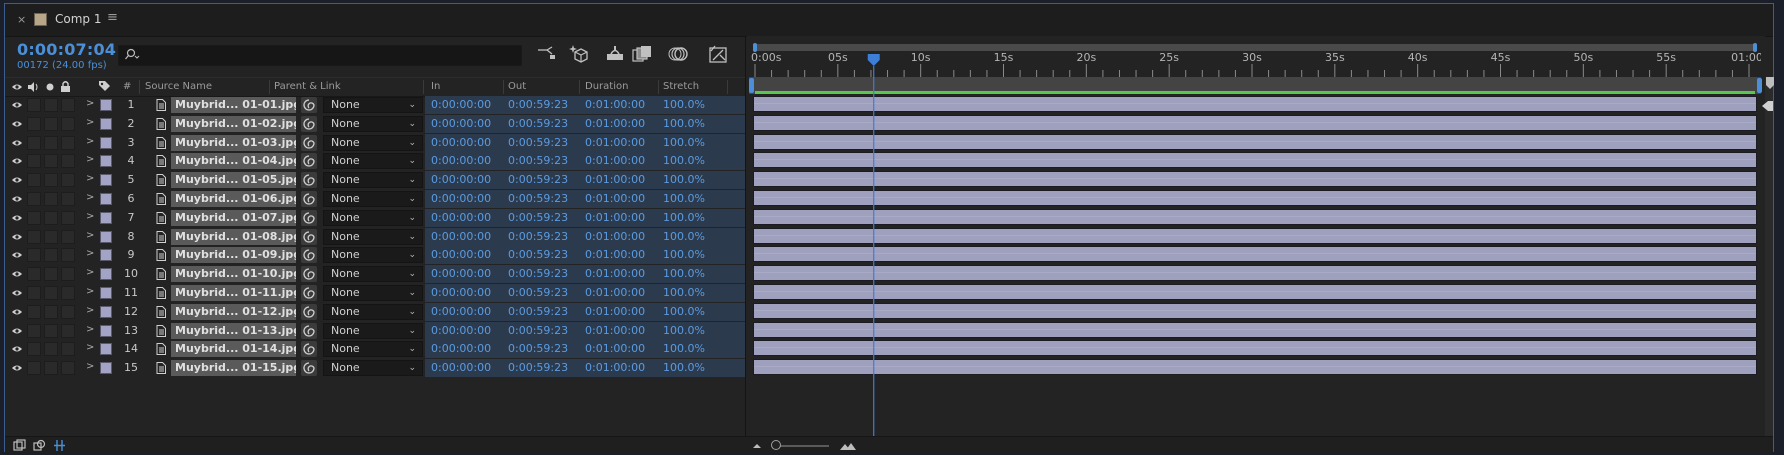 Image resolution: width=1784 pixels, height=455 pixels. What do you see at coordinates (848, 445) in the screenshot?
I see `zoom-in-icon` at bounding box center [848, 445].